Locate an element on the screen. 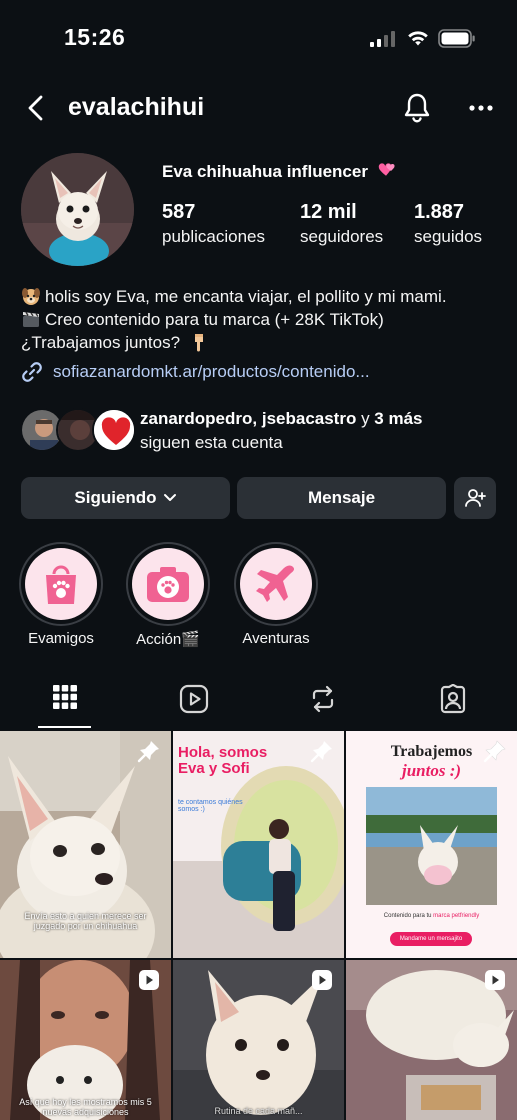 This screenshot has height=1120, width=517. stat-followers-value: 12 mil is located at coordinates (328, 212).